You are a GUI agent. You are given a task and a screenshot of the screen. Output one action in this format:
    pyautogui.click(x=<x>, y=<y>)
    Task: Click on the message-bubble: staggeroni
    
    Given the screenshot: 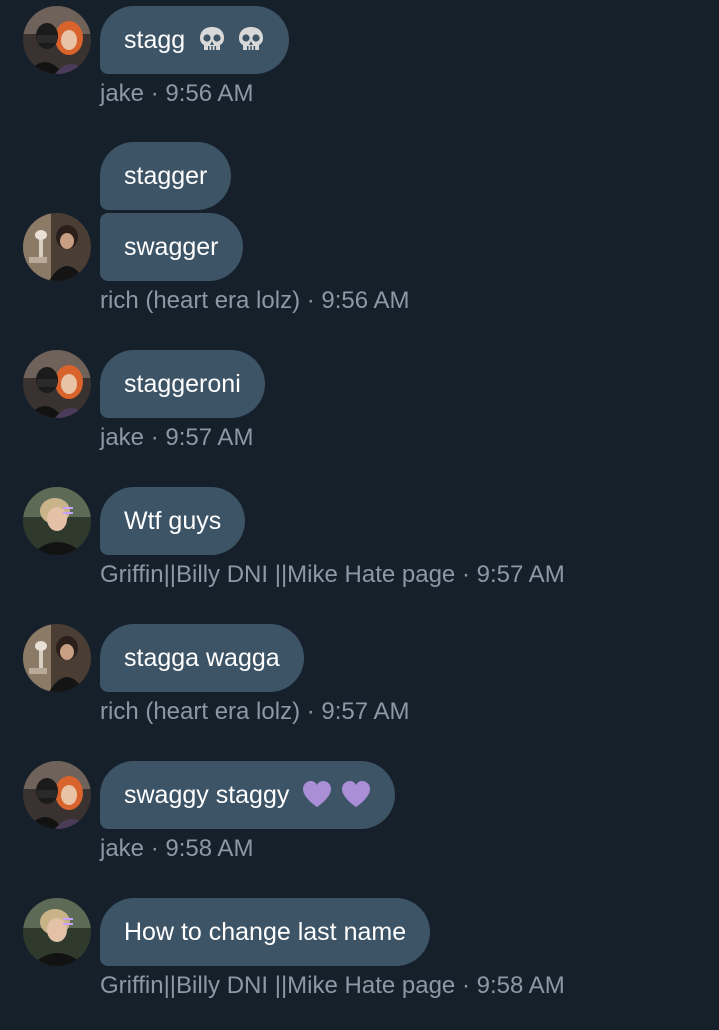 What is the action you would take?
    pyautogui.click(x=182, y=384)
    